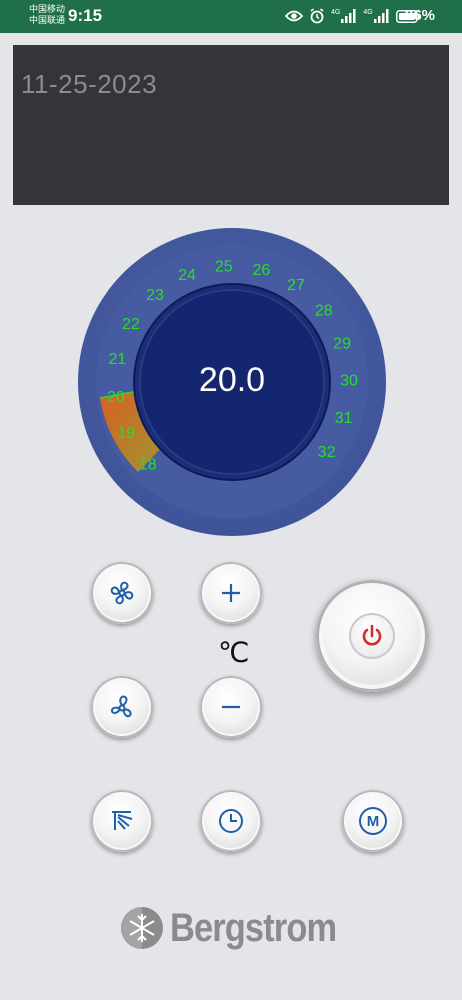 Image resolution: width=462 pixels, height=1000 pixels. What do you see at coordinates (294, 16) in the screenshot?
I see `eye-icon` at bounding box center [294, 16].